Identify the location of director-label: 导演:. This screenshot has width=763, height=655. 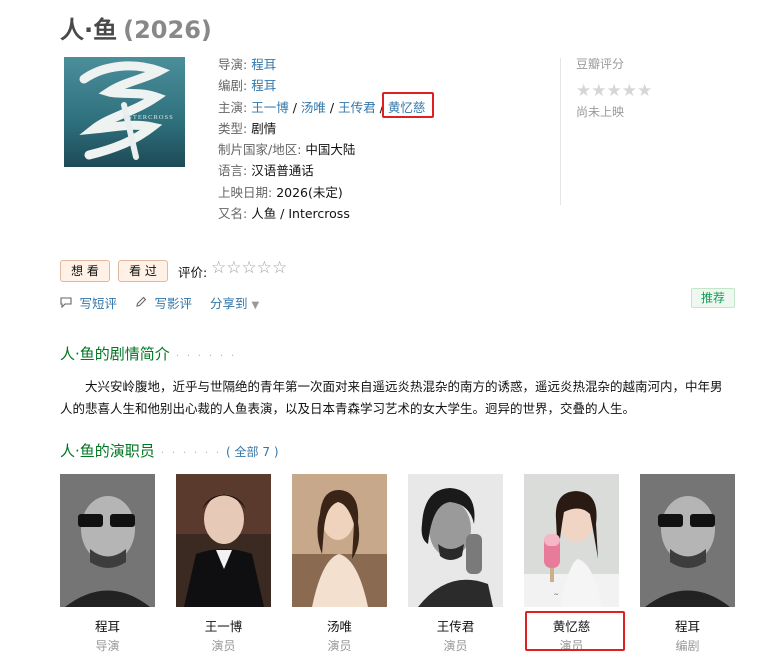
(233, 64).